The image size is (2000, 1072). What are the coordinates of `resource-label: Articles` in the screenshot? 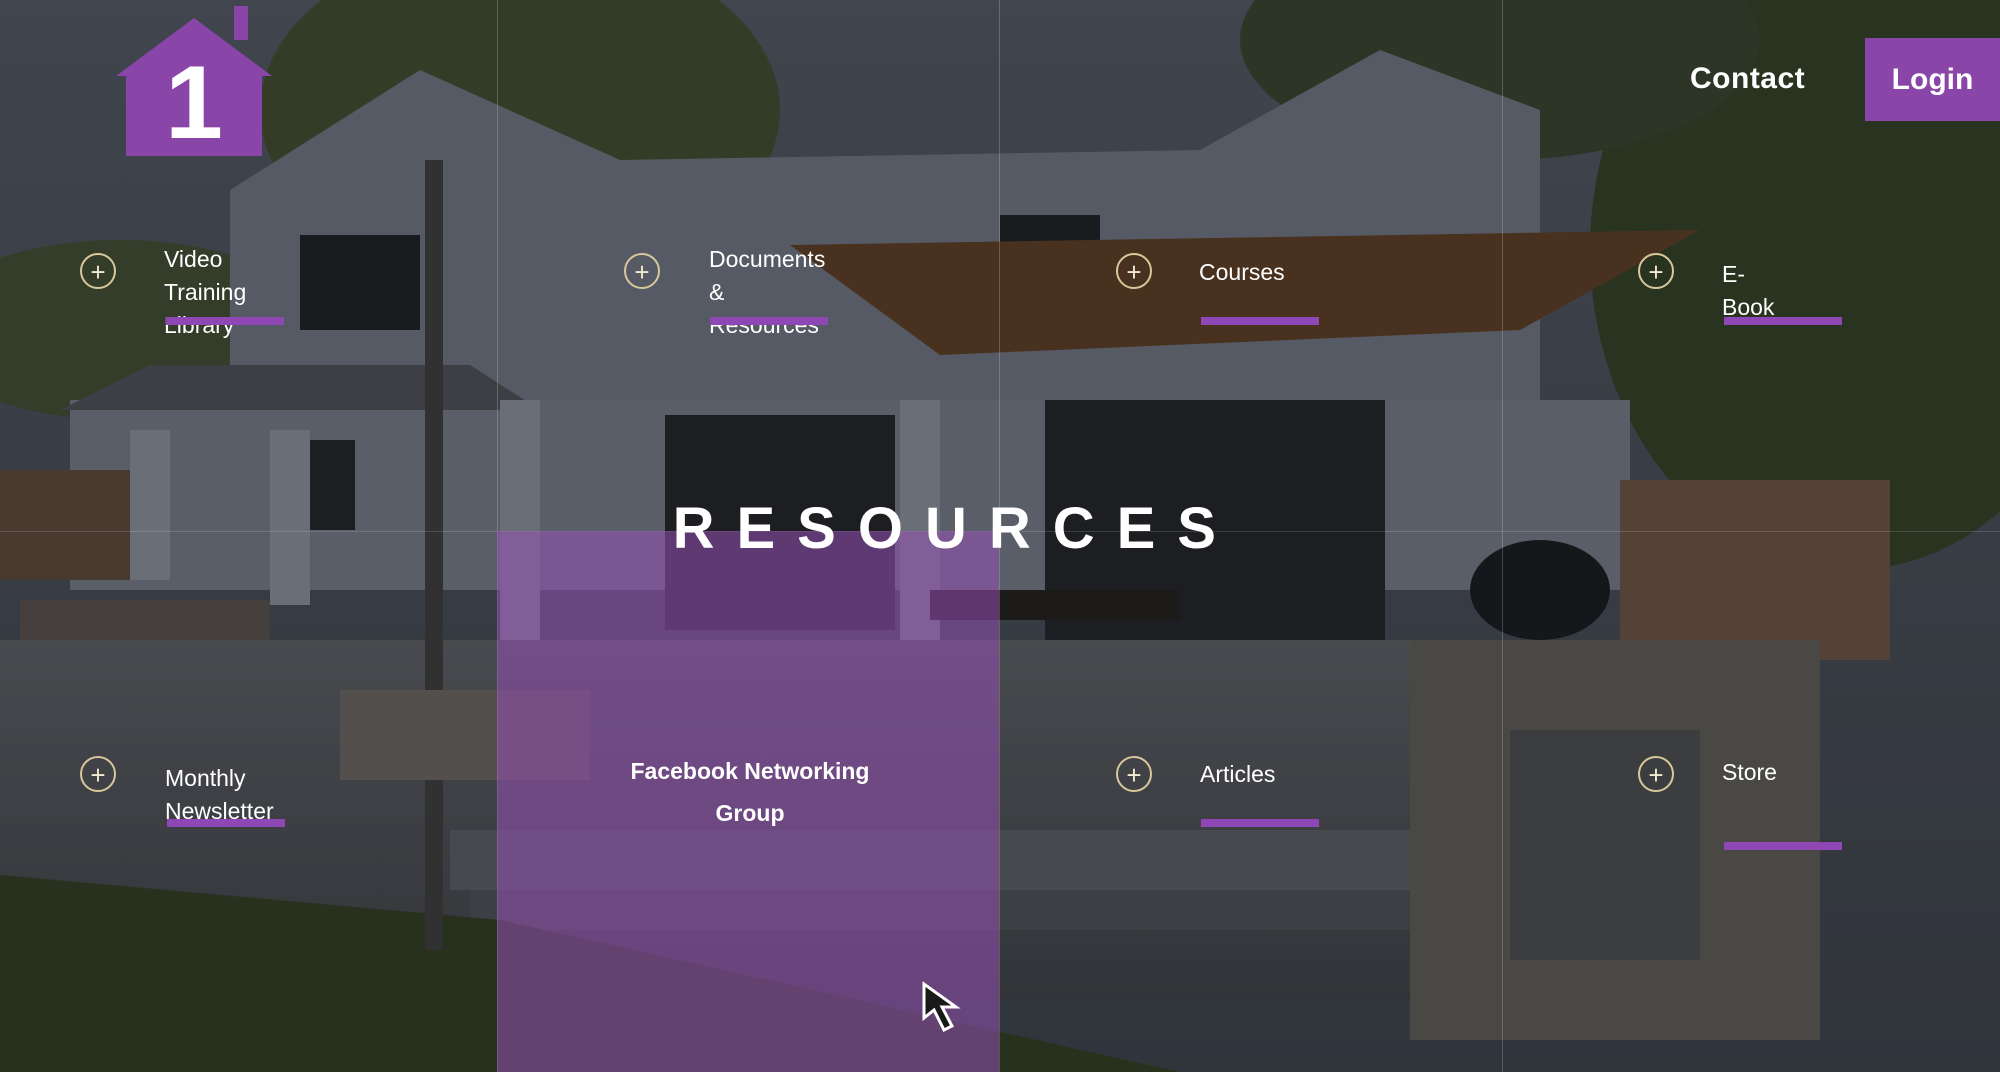 It's located at (1237, 774).